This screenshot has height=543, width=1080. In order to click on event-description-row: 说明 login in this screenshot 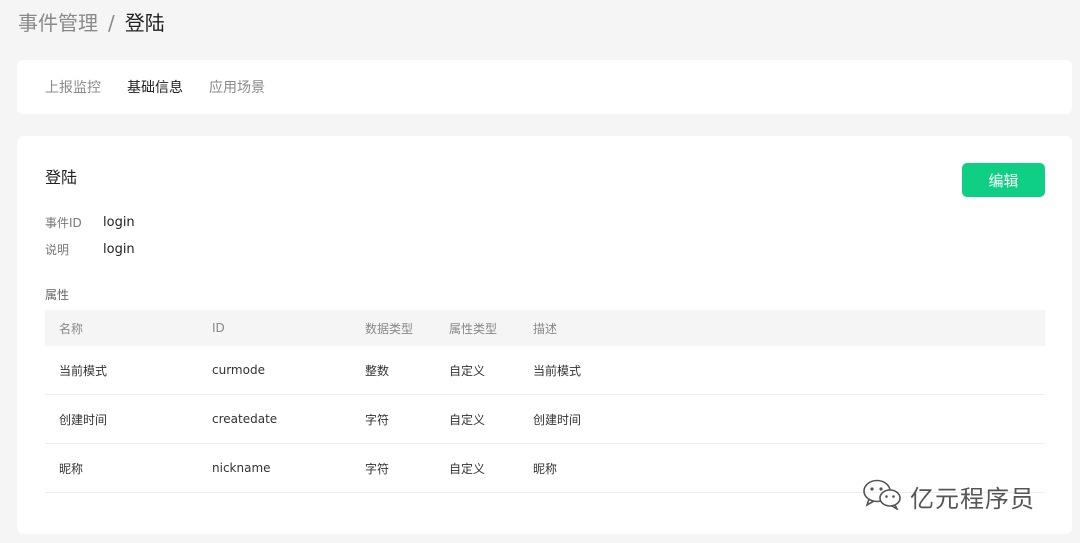, I will do `click(90, 249)`.